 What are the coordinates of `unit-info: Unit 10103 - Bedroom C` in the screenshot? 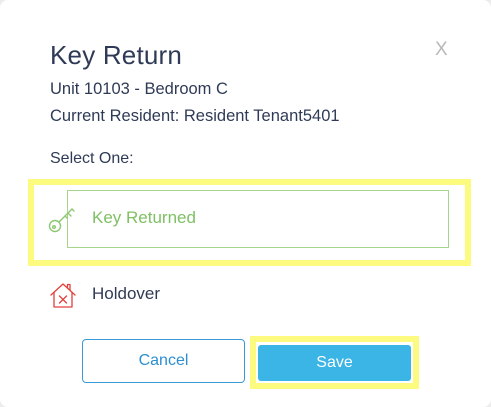 It's located at (139, 89).